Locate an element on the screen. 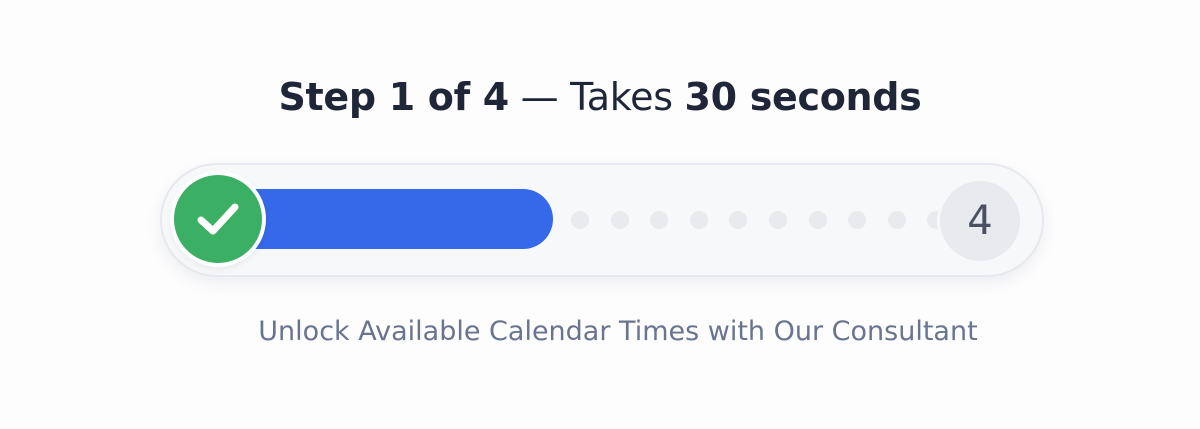  completed-step-badge is located at coordinates (218, 219).